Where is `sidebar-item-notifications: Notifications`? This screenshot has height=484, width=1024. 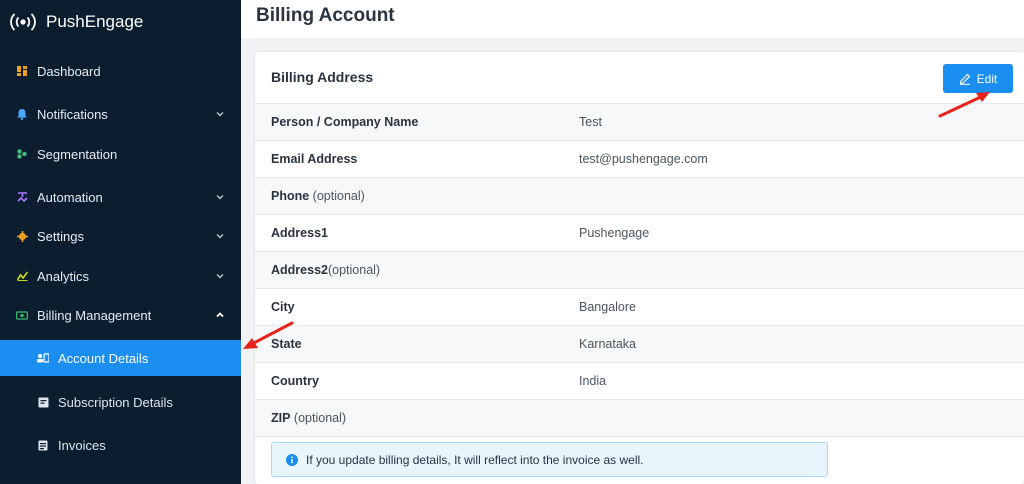 sidebar-item-notifications: Notifications is located at coordinates (120, 114).